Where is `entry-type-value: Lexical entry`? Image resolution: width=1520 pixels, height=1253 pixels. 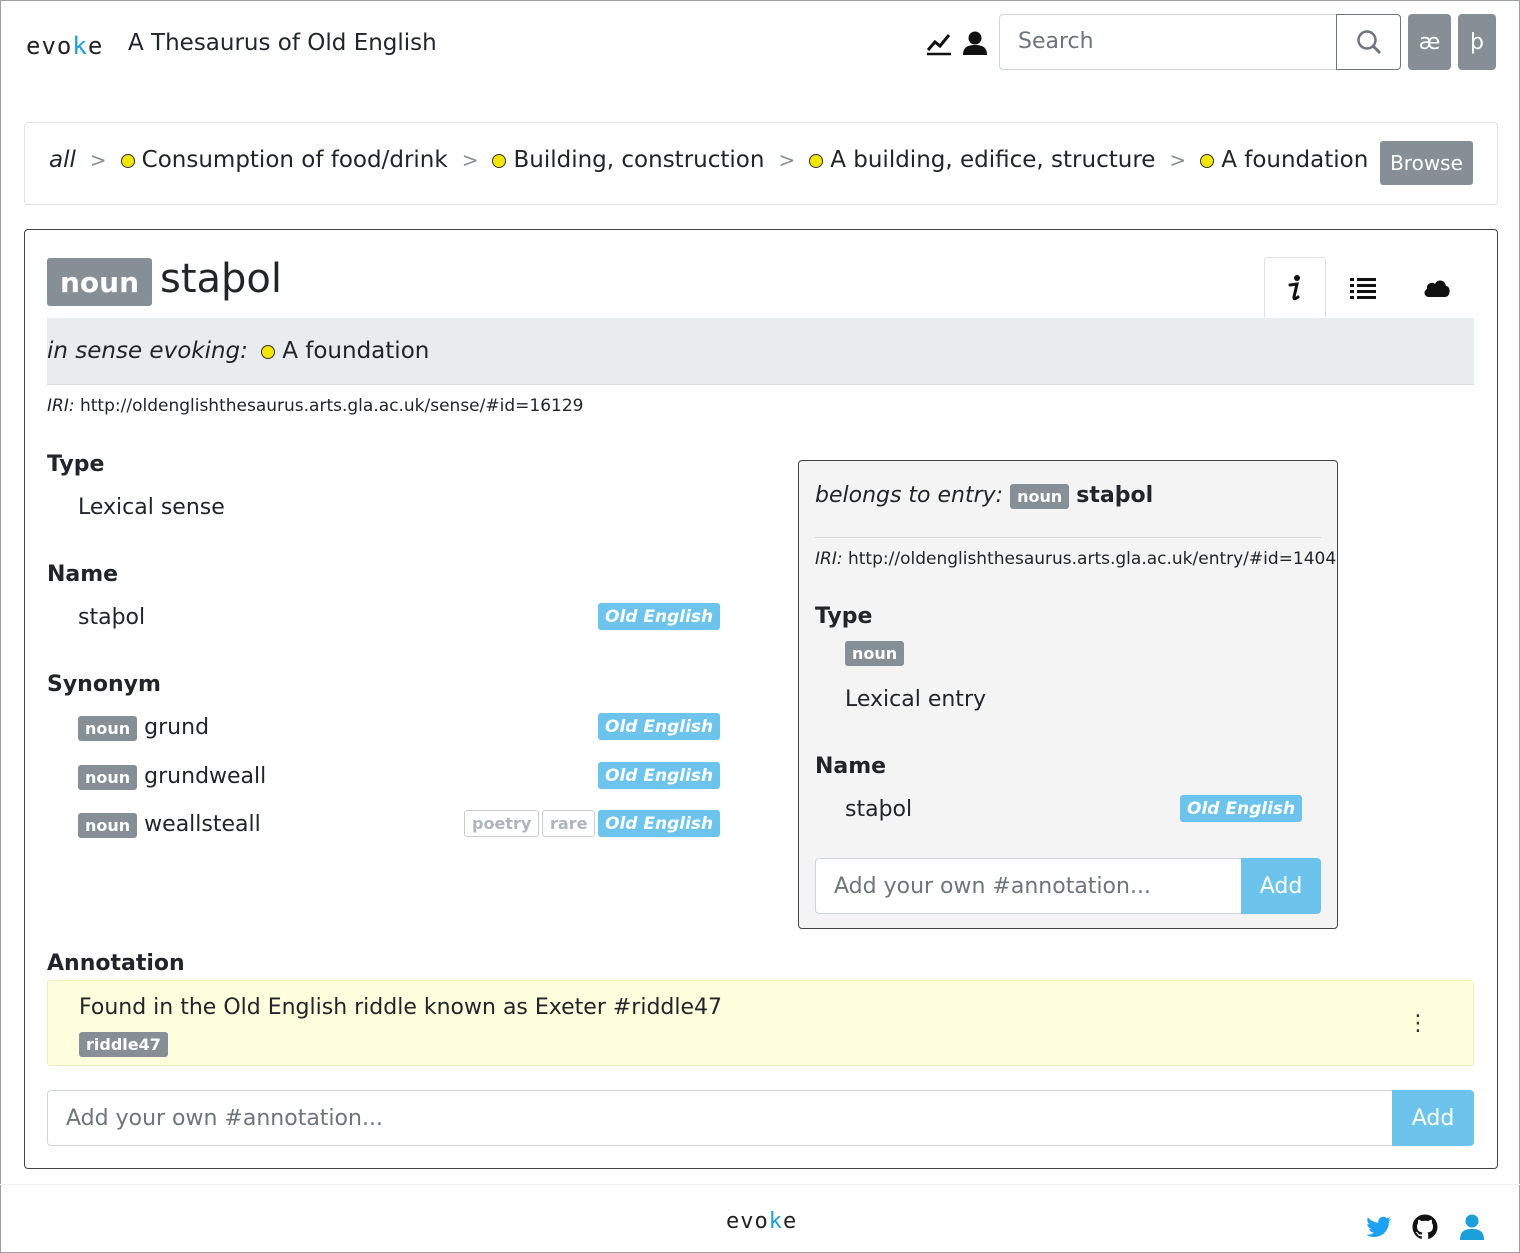
entry-type-value: Lexical entry is located at coordinates (916, 699).